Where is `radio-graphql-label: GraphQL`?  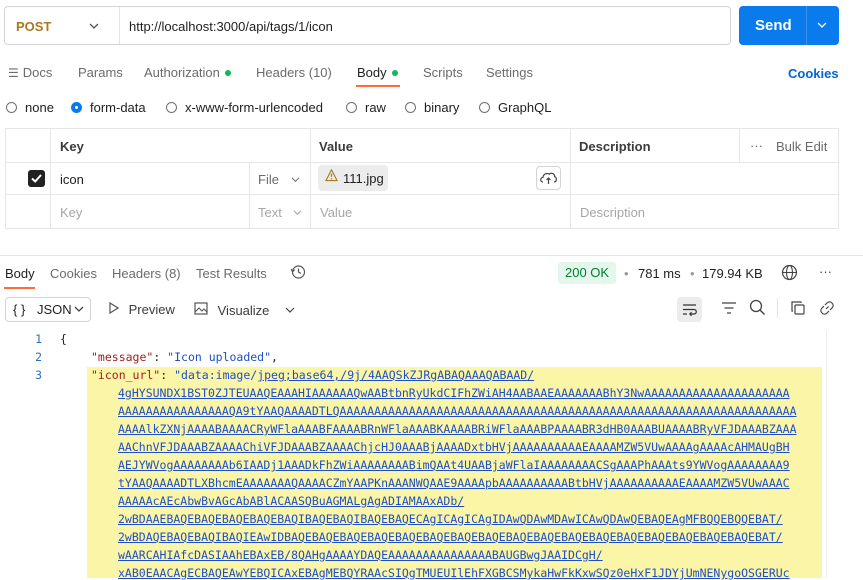 radio-graphql-label: GraphQL is located at coordinates (525, 107).